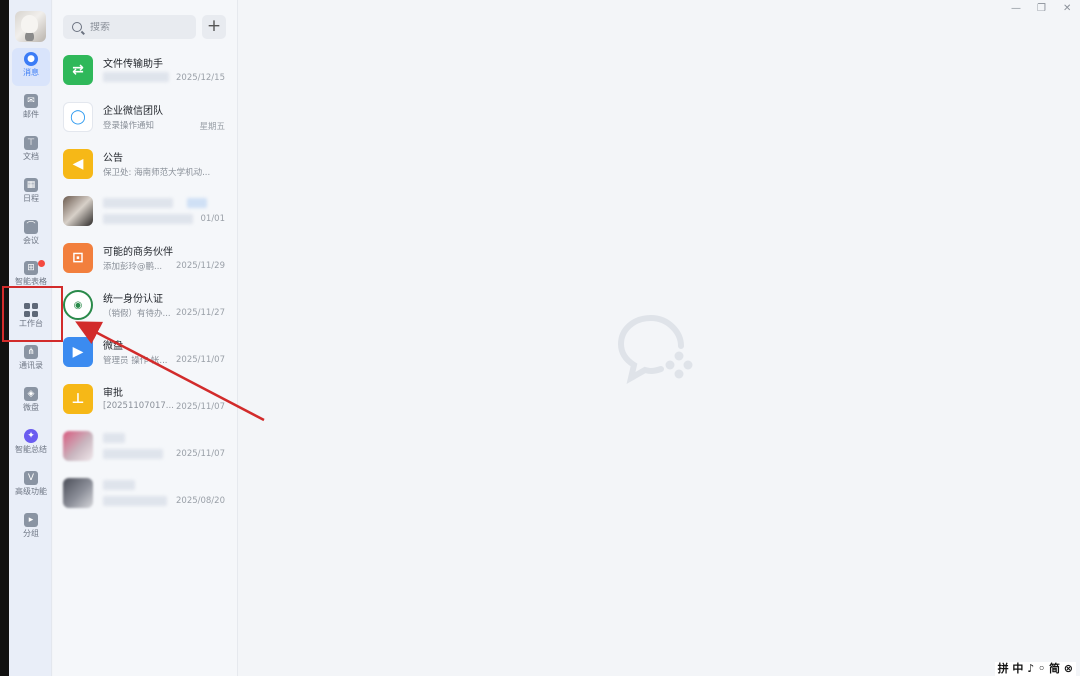 This screenshot has height=676, width=1080. I want to click on user-avatar, so click(30, 26).